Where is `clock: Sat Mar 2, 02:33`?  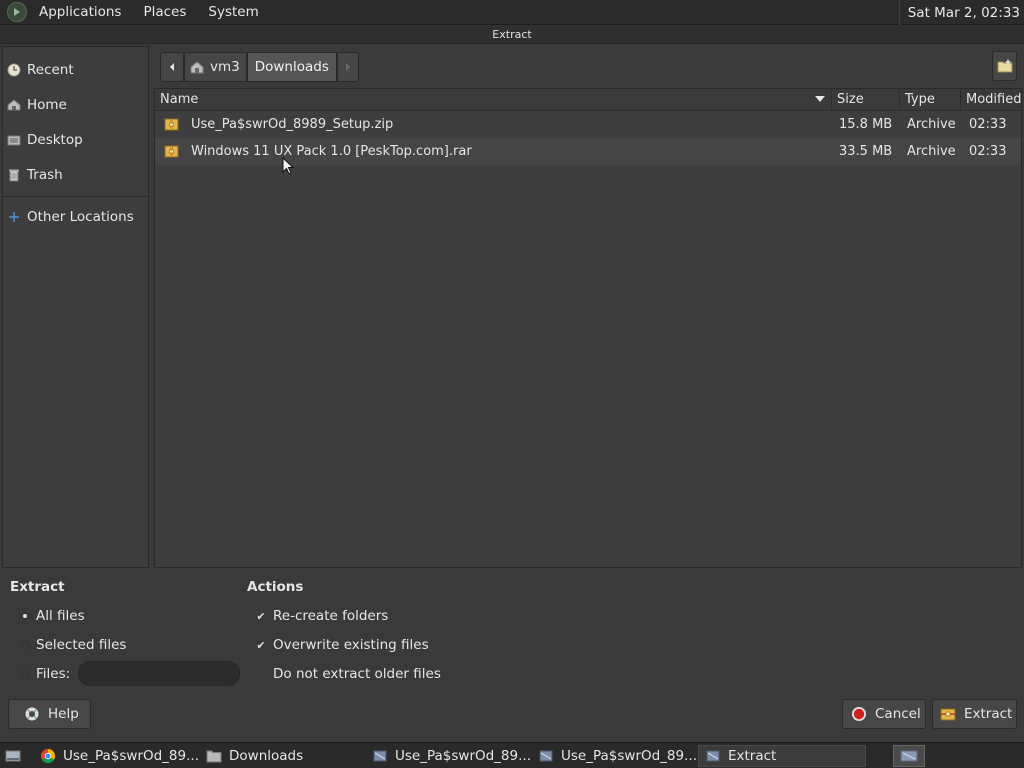 clock: Sat Mar 2, 02:33 is located at coordinates (959, 12).